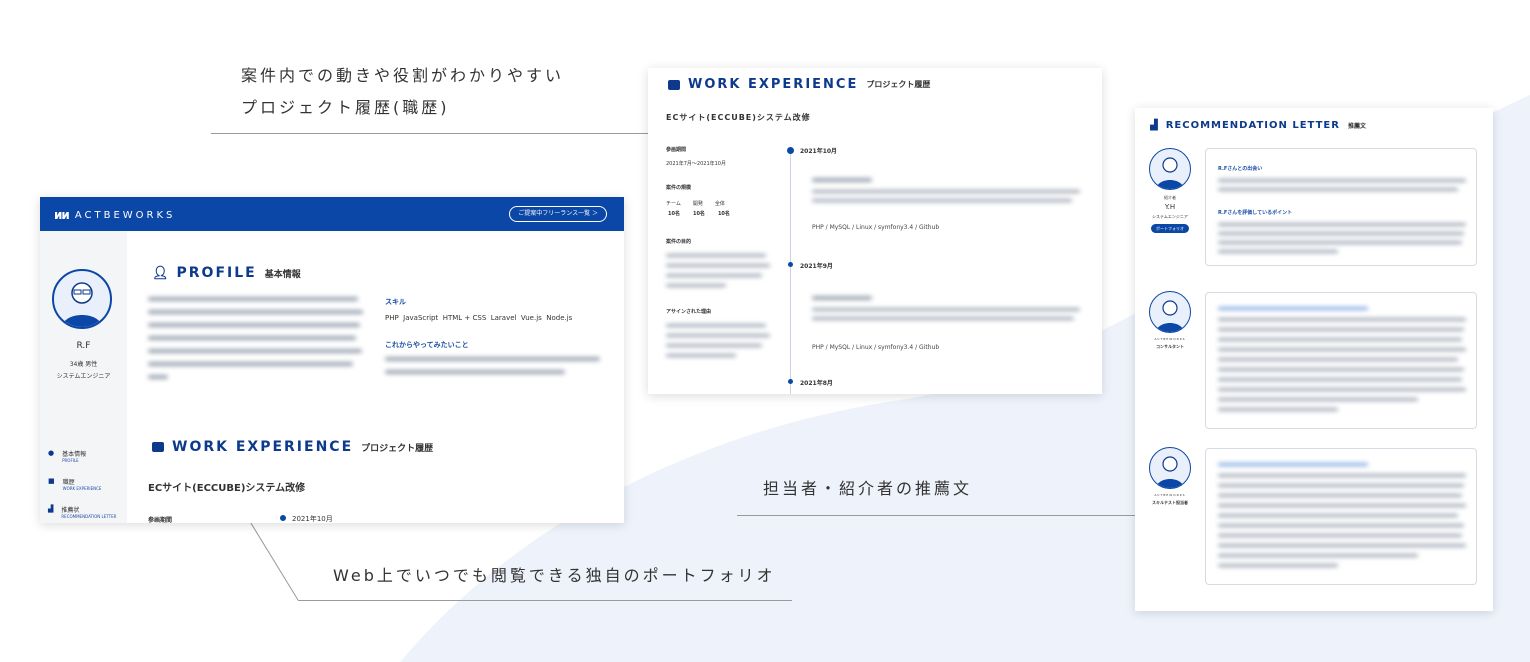 The height and width of the screenshot is (662, 1530). What do you see at coordinates (255, 342) in the screenshot?
I see `profile-text-blurred` at bounding box center [255, 342].